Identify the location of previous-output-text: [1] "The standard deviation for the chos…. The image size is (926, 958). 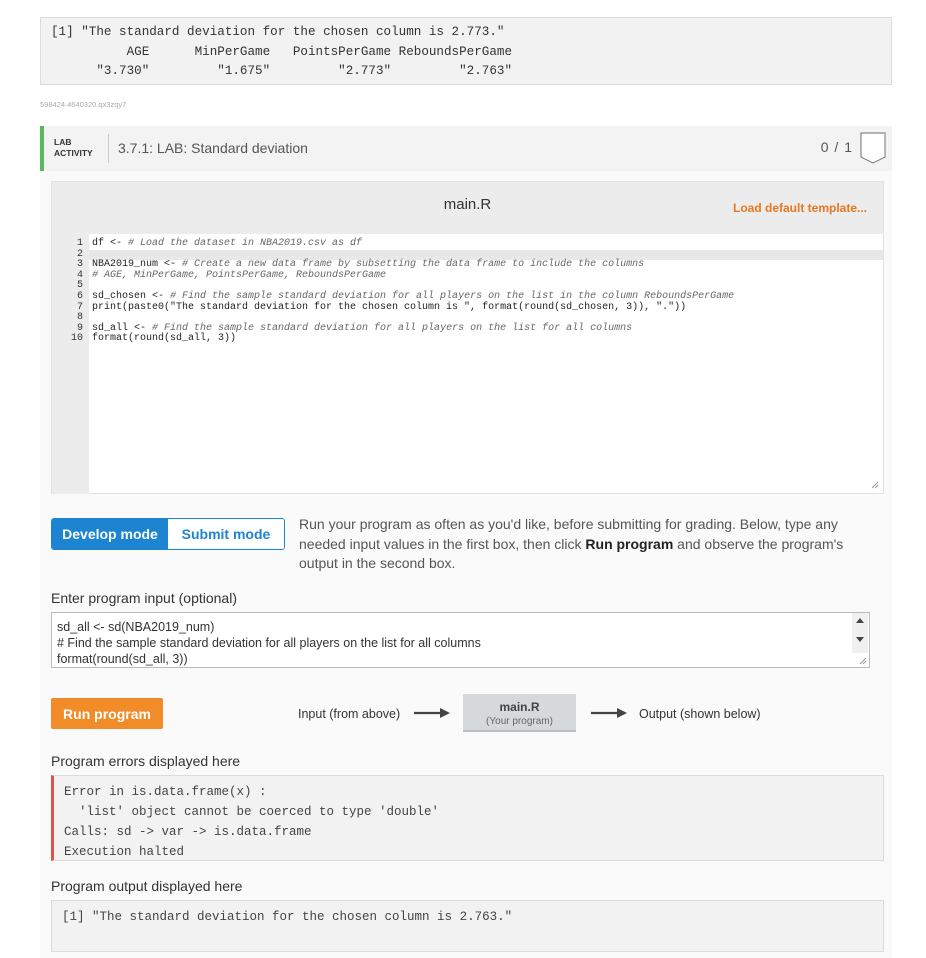
(466, 50).